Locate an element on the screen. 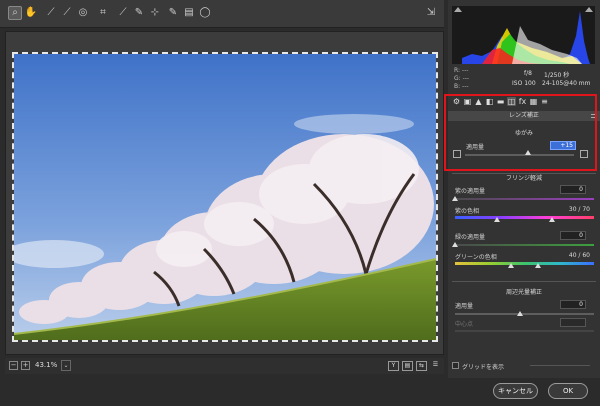 The height and width of the screenshot is (406, 600). purple-hue-high-thumb is located at coordinates (552, 219).